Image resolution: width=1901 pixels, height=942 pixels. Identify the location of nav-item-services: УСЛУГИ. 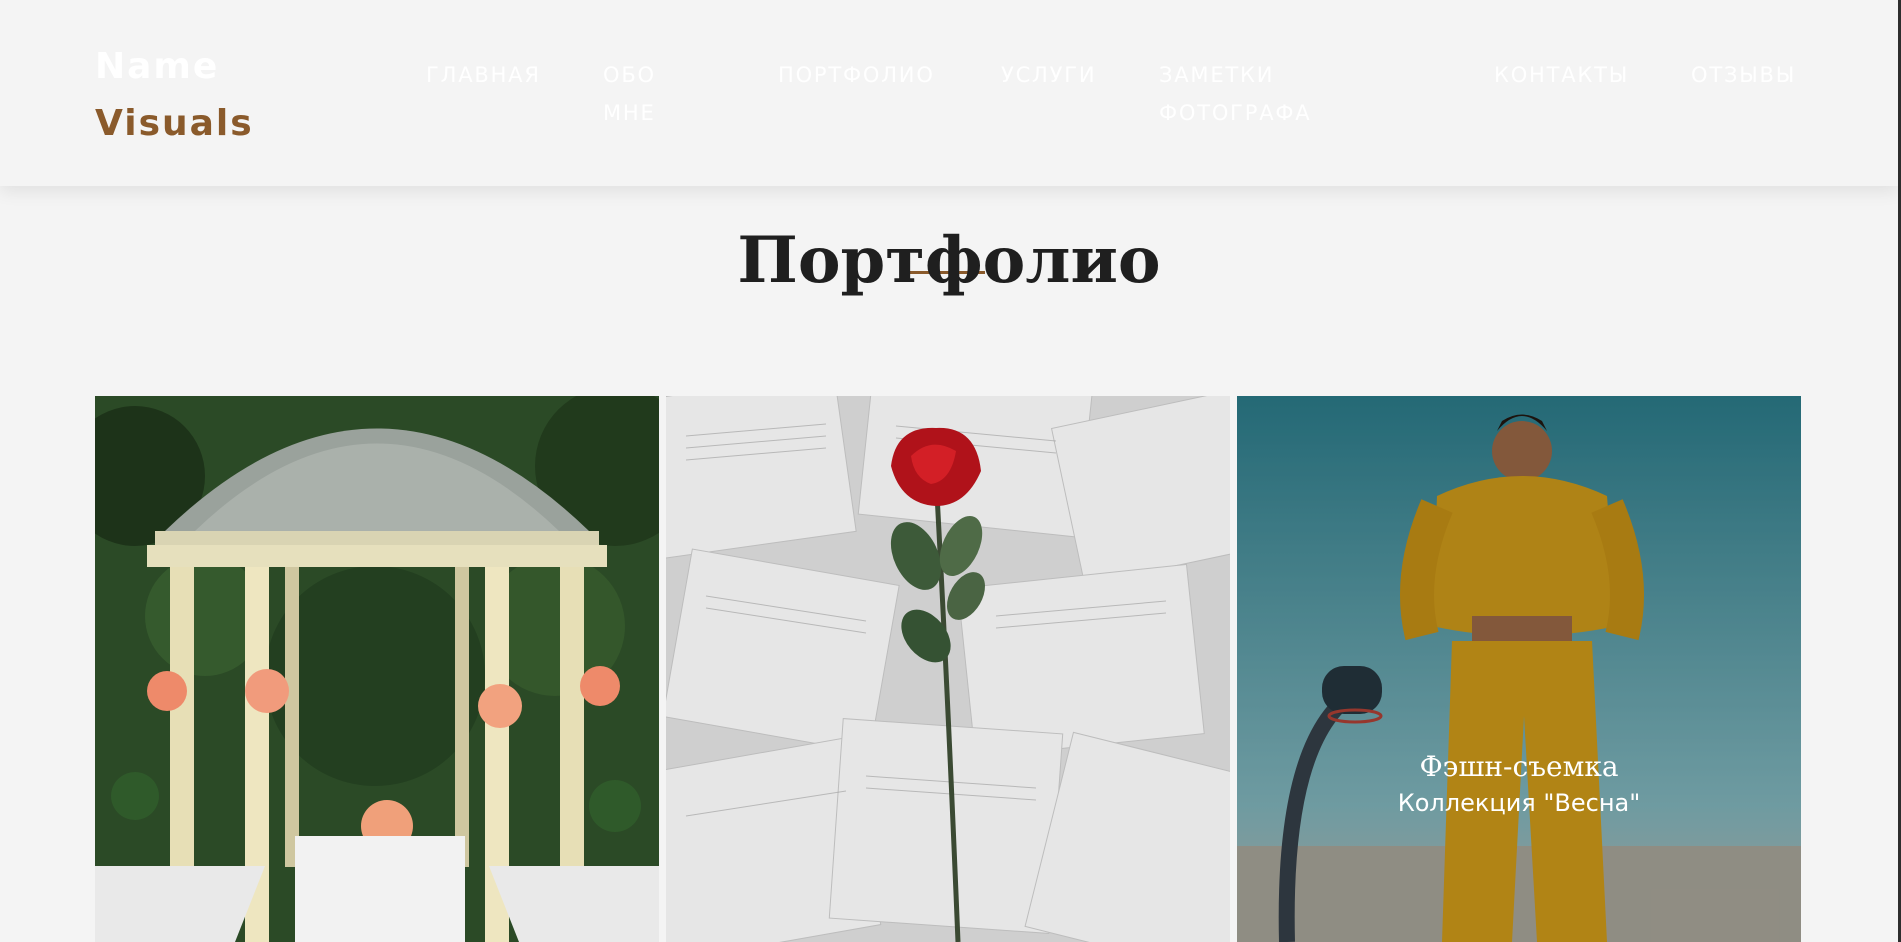
(1048, 75).